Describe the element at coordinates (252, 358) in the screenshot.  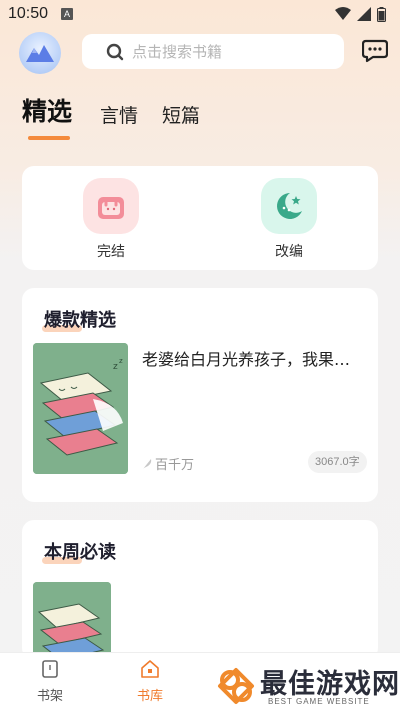
I see `book-title: 老婆给白月光养孩子，我果断离婚` at that location.